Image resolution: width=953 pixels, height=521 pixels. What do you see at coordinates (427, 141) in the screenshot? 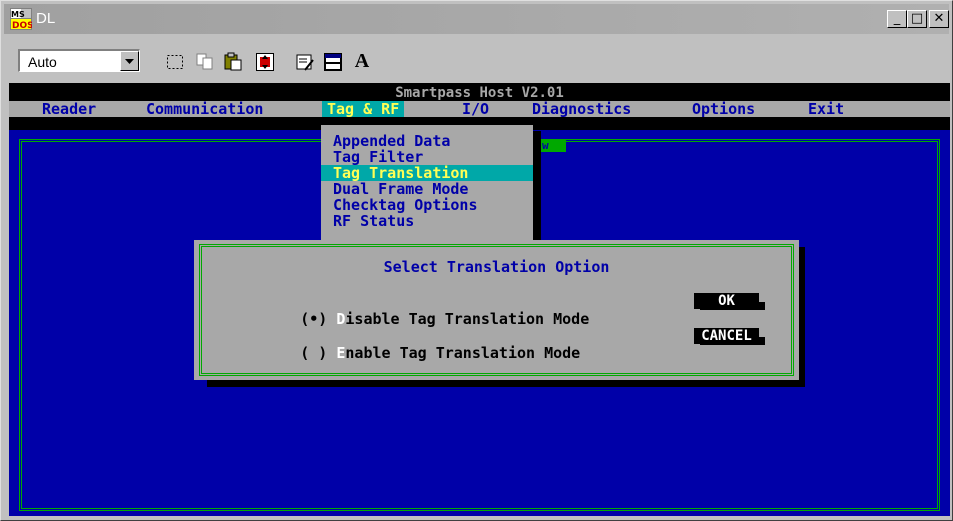
I see `dropdown-item-appended-data: Appended Data` at bounding box center [427, 141].